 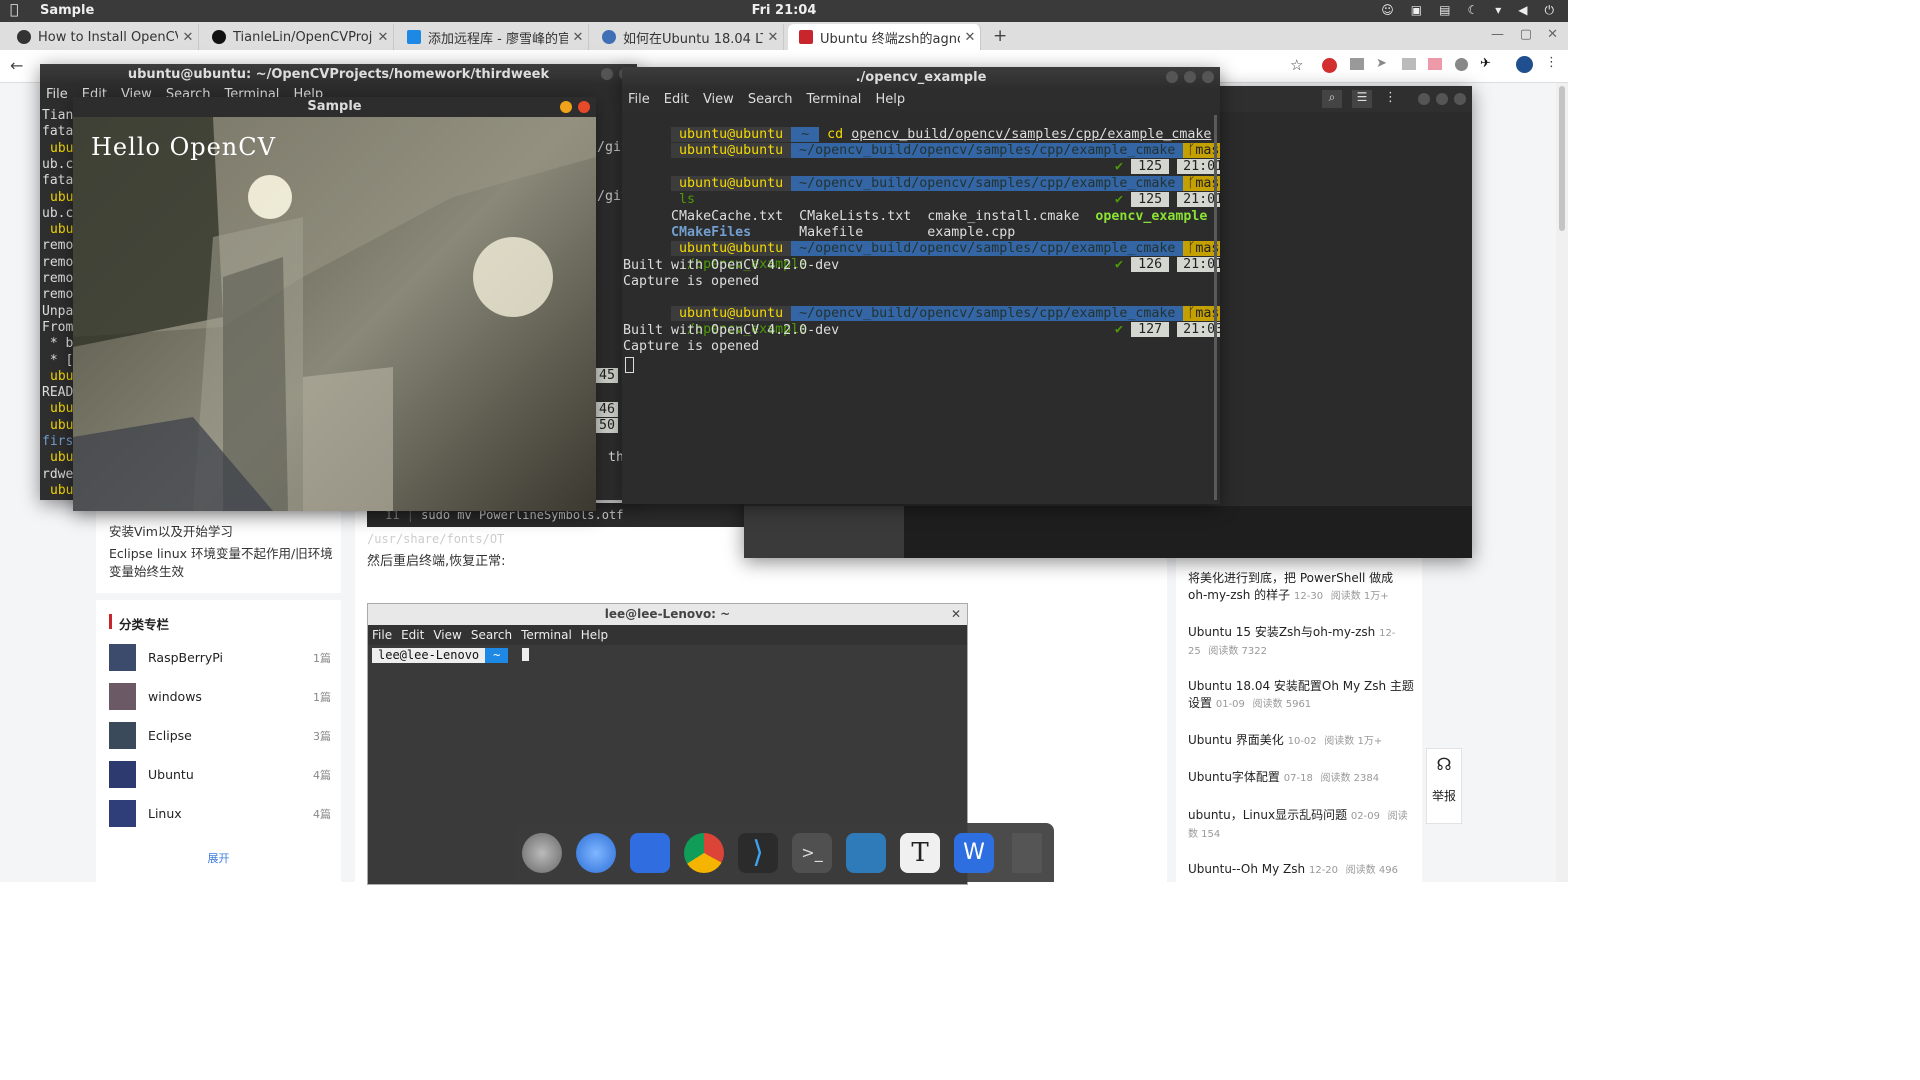 I want to click on settings-icon, so click(x=866, y=853).